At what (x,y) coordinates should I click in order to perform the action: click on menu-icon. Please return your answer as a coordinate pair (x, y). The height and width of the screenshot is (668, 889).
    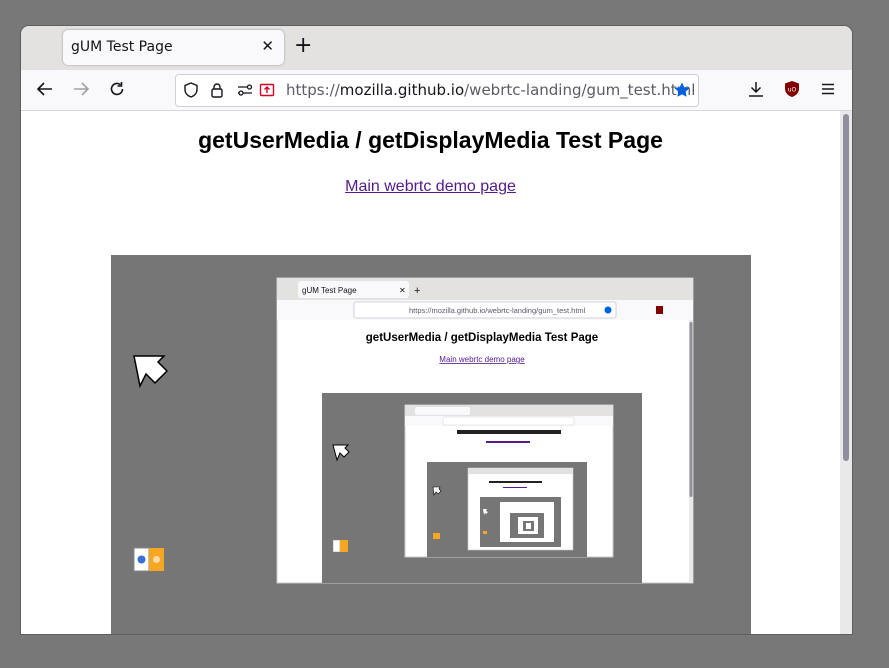
    Looking at the image, I should click on (828, 89).